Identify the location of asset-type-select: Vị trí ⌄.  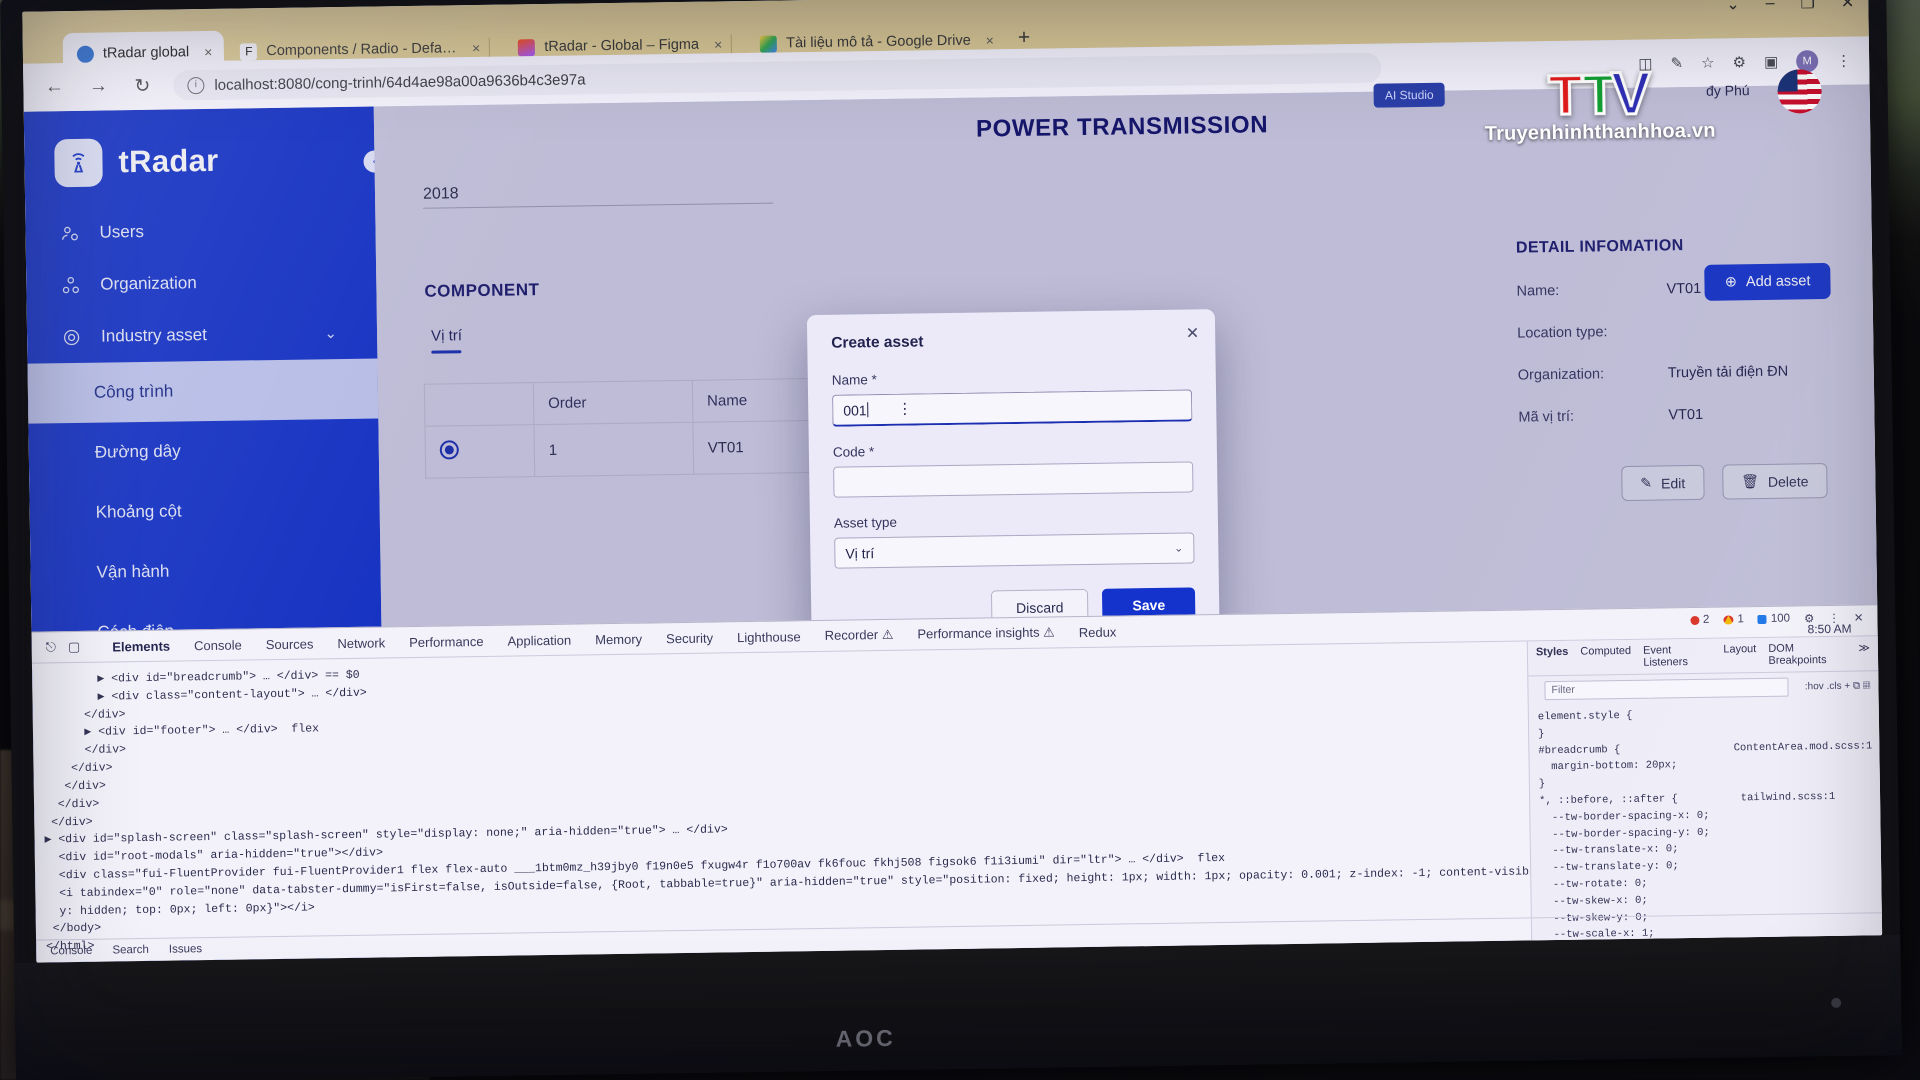
(1014, 550).